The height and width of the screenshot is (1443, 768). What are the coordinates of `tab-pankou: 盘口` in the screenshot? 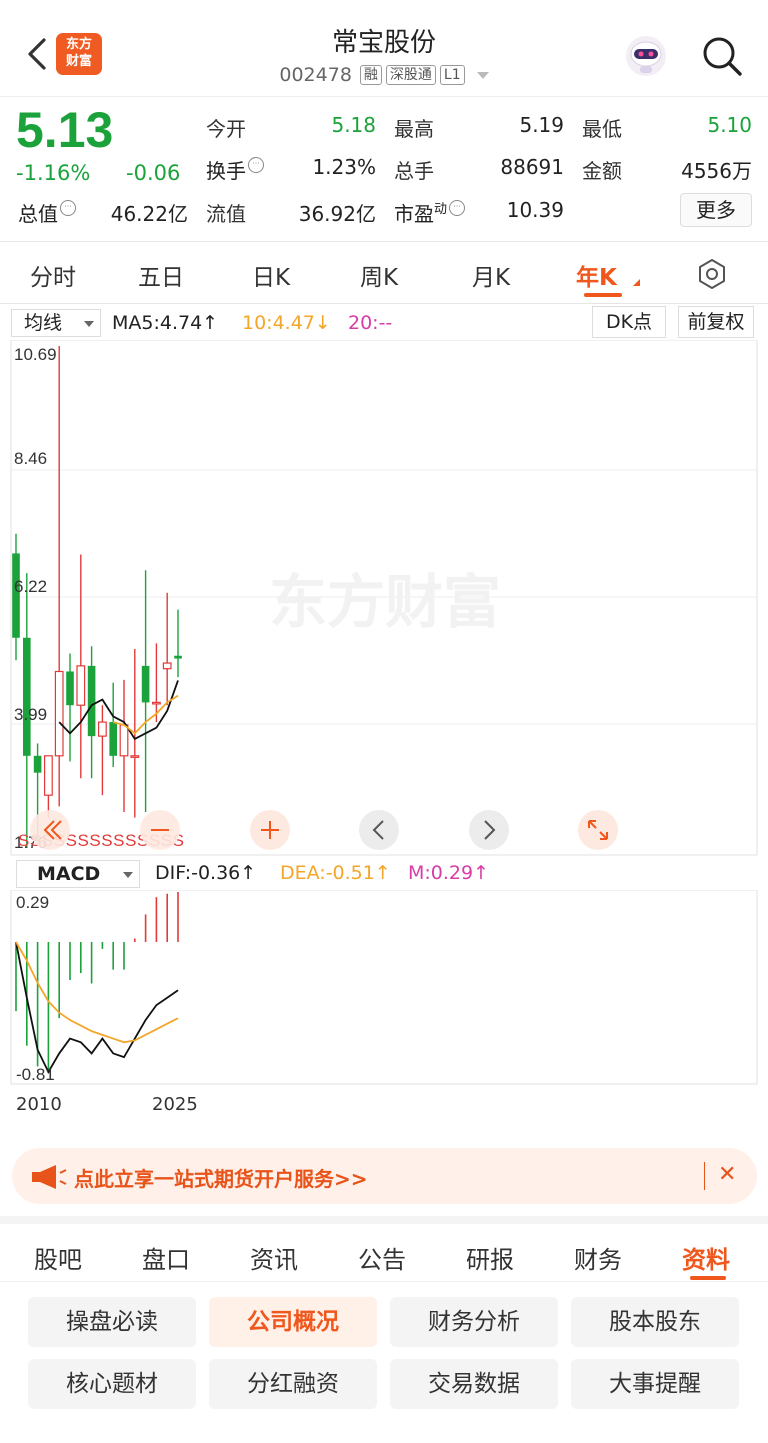 It's located at (166, 1257).